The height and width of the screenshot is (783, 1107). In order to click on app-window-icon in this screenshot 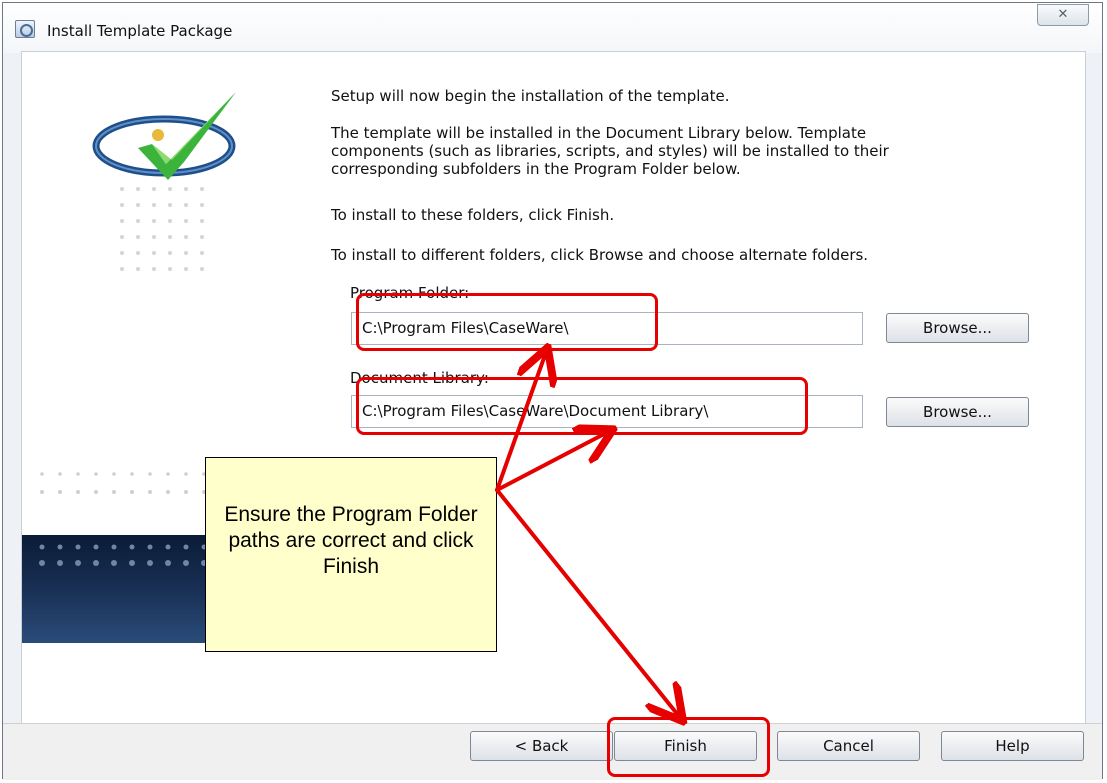, I will do `click(25, 29)`.